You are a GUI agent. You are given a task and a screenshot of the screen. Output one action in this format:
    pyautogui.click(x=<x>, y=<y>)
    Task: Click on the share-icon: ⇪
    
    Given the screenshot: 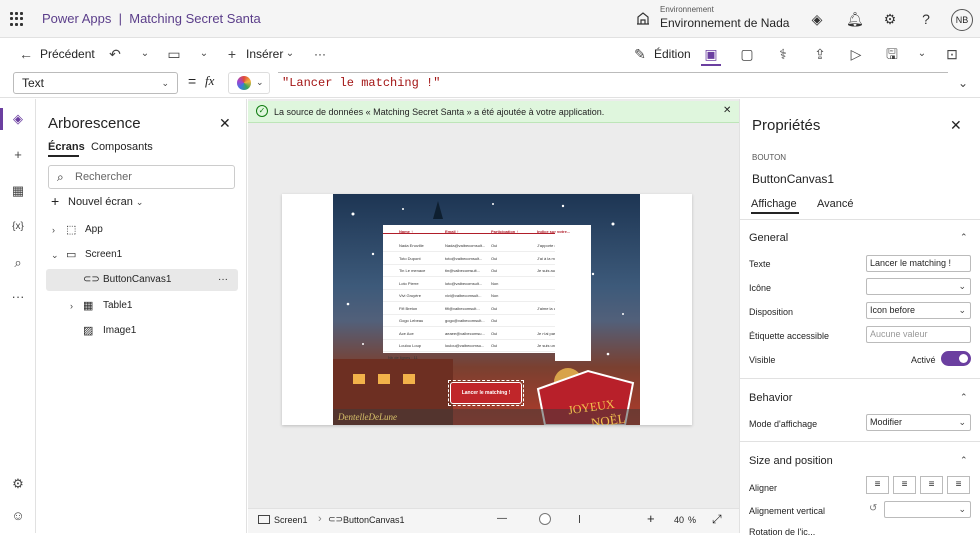 What is the action you would take?
    pyautogui.click(x=820, y=54)
    